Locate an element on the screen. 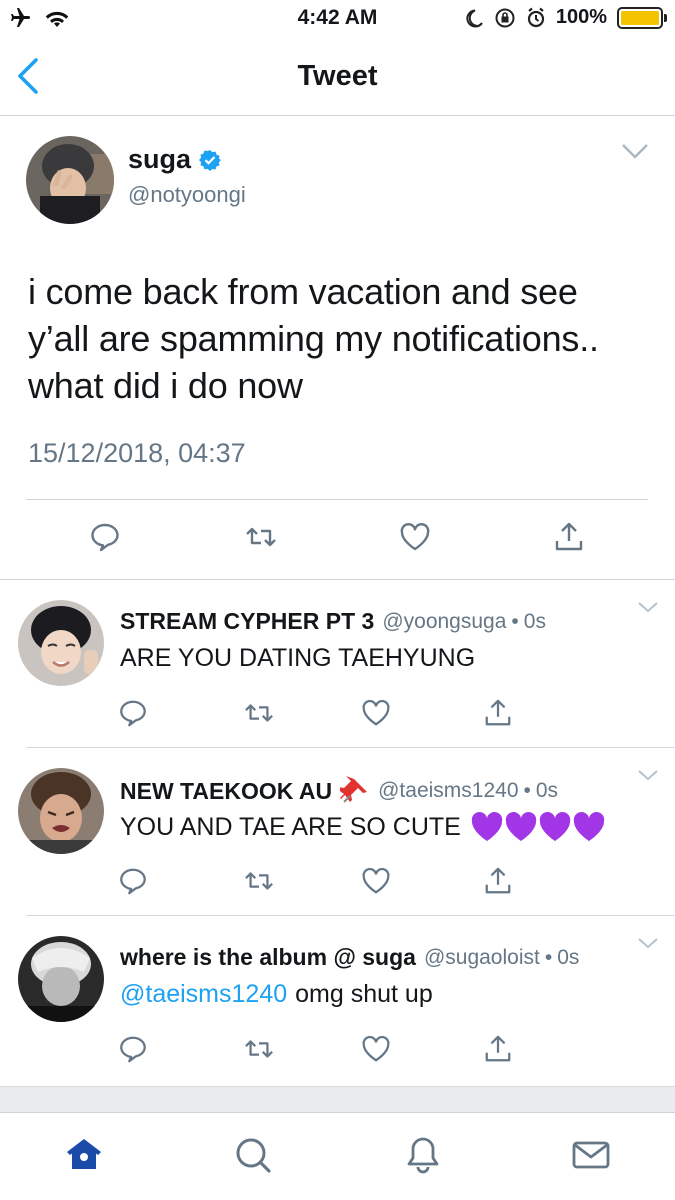 The width and height of the screenshot is (675, 1200). tweet-timestamp: 15/12/2018, 04:37 is located at coordinates (137, 453).